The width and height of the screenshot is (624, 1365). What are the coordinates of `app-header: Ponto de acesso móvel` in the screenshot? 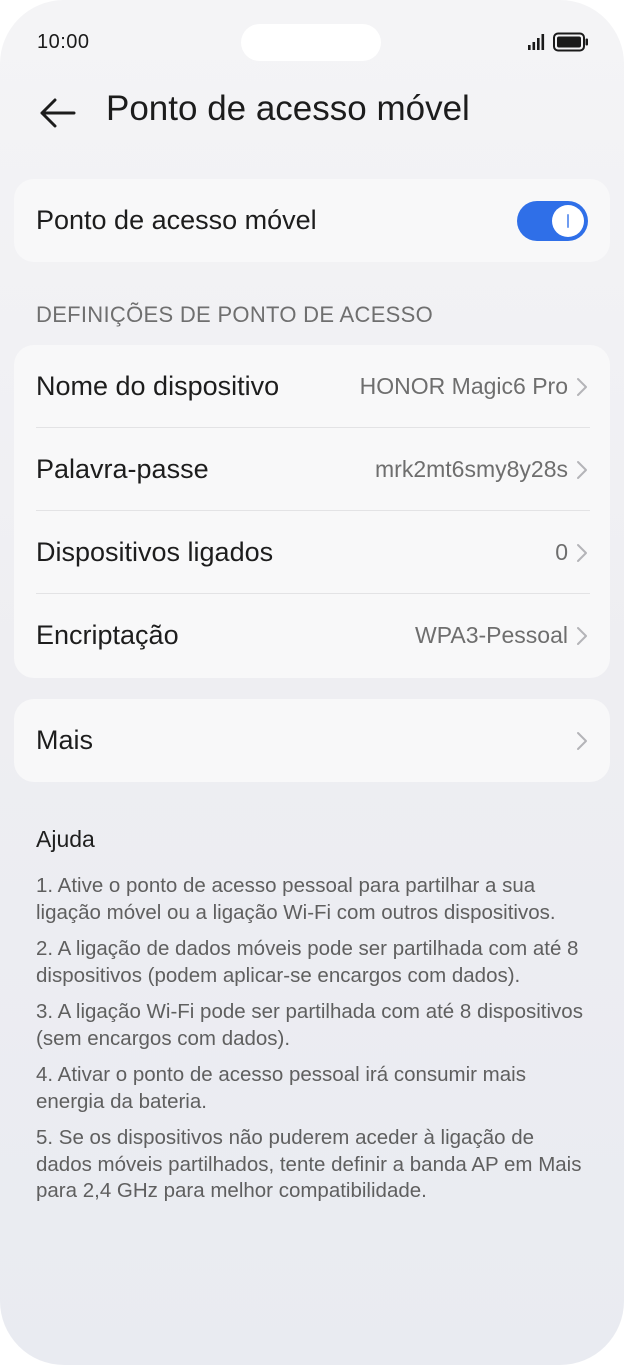 It's located at (312, 112).